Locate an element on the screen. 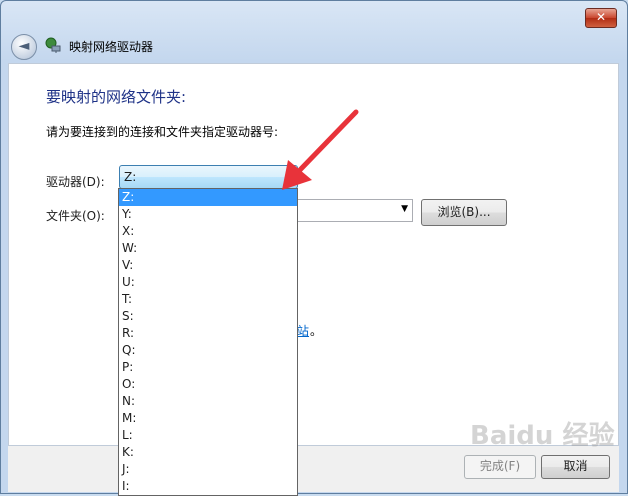  dropdown-item-v: V: is located at coordinates (208, 265).